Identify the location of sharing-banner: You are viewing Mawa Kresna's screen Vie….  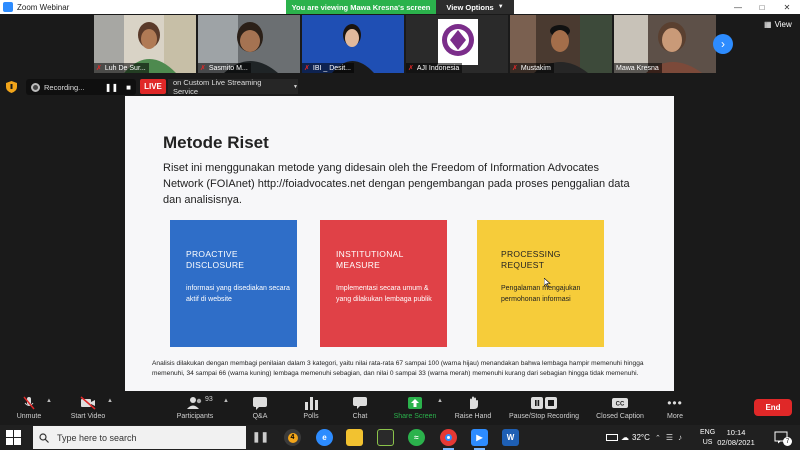
(400, 7).